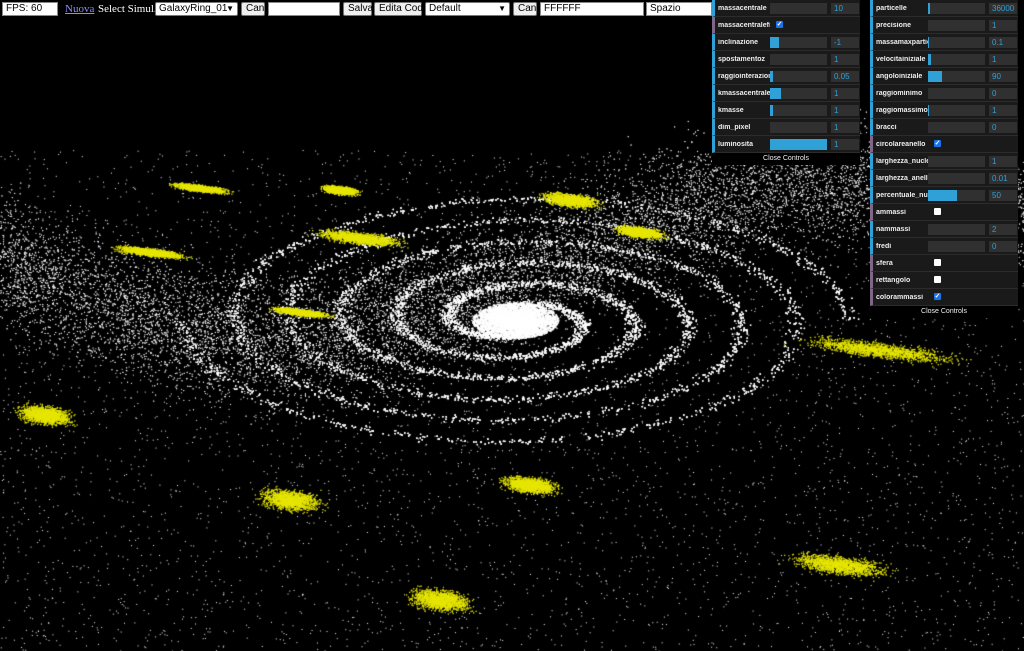 The height and width of the screenshot is (651, 1024). I want to click on control-row-massacentrale: massacentrale 10, so click(786, 8).